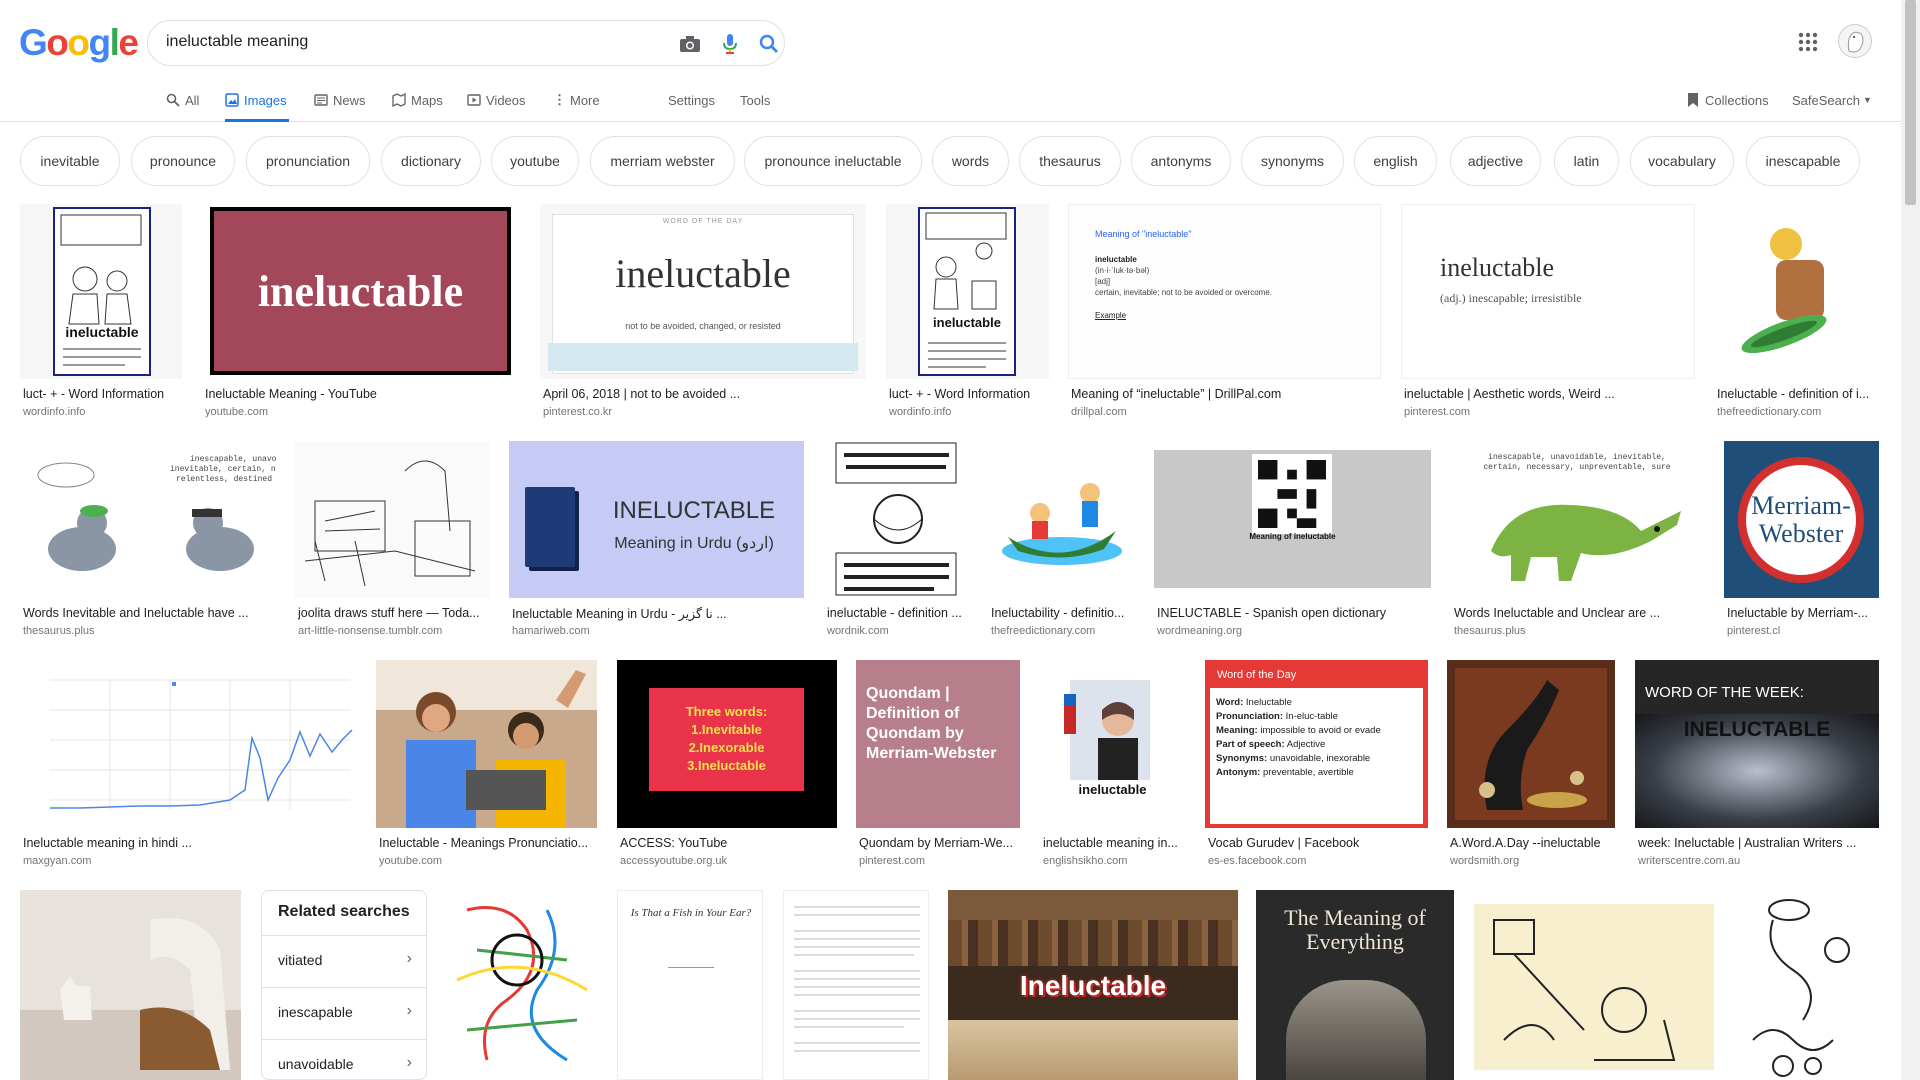  What do you see at coordinates (386, 42) in the screenshot?
I see `search-input` at bounding box center [386, 42].